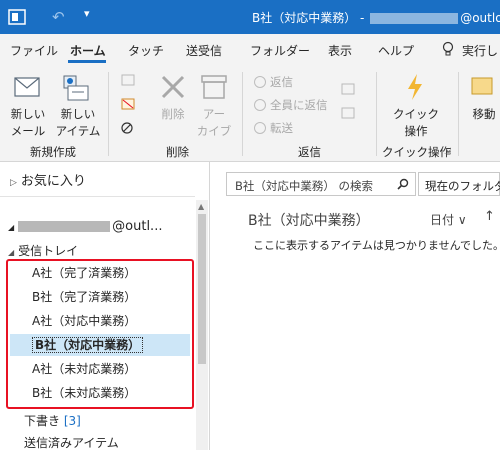 This screenshot has height=451, width=500. Describe the element at coordinates (280, 50) in the screenshot. I see `tab-folder: フォルダー` at that location.